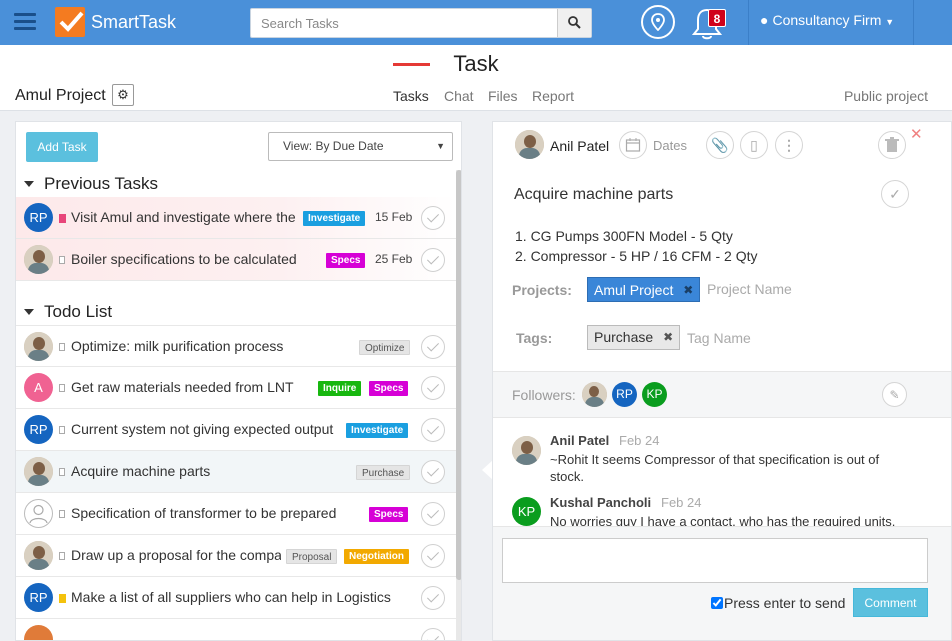  Describe the element at coordinates (90, 184) in the screenshot. I see `section-previous-tasks: Previous Tasks` at that location.